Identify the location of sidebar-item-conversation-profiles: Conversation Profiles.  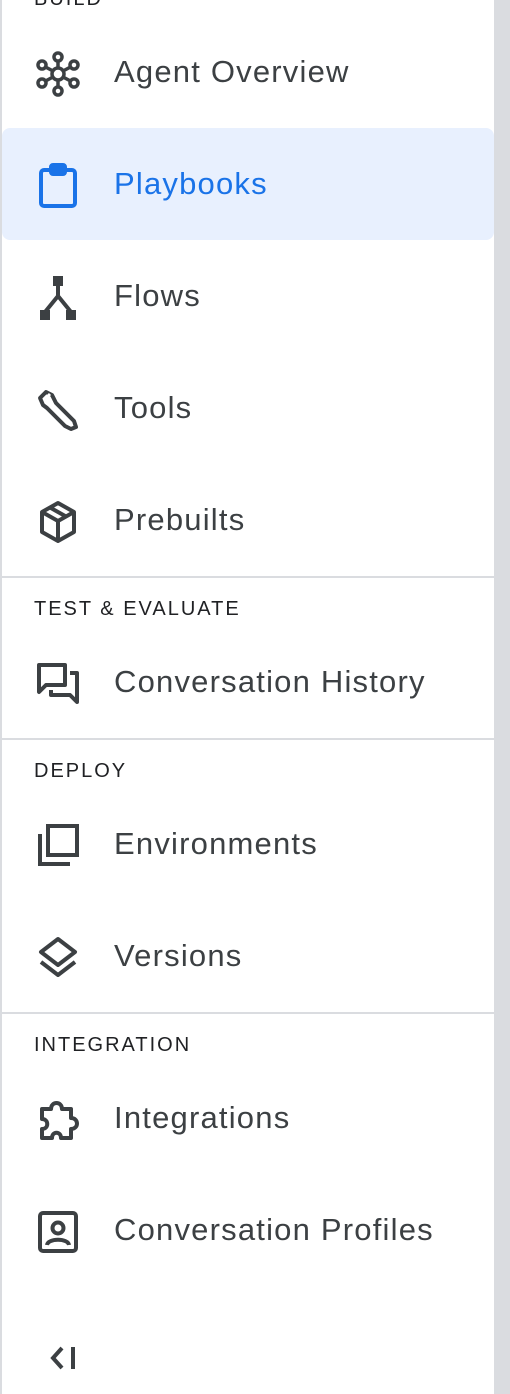
(248, 1230).